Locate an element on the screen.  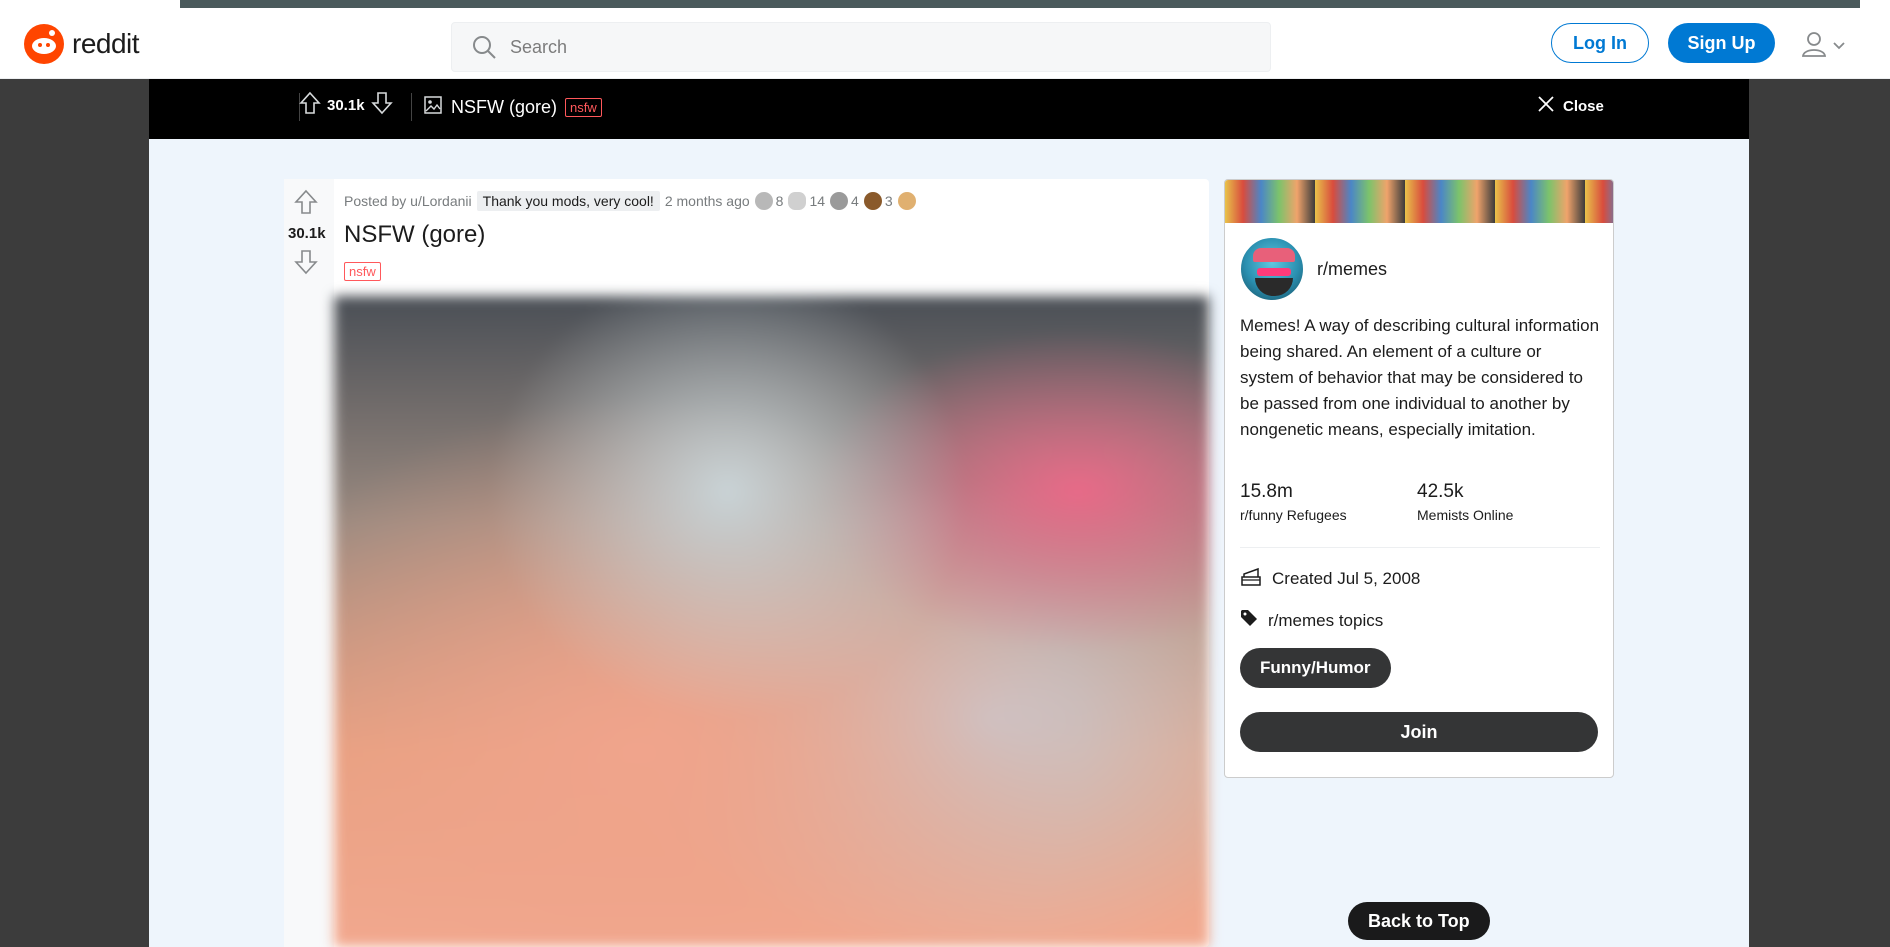
members-label: r/funny Refugees is located at coordinates (1293, 515).